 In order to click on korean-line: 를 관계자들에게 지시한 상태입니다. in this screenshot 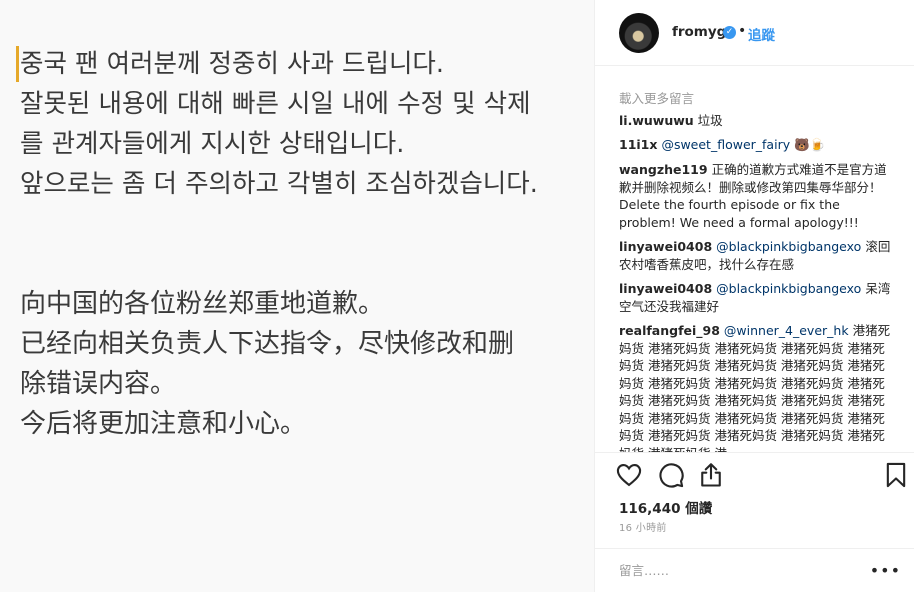, I will do `click(212, 144)`.